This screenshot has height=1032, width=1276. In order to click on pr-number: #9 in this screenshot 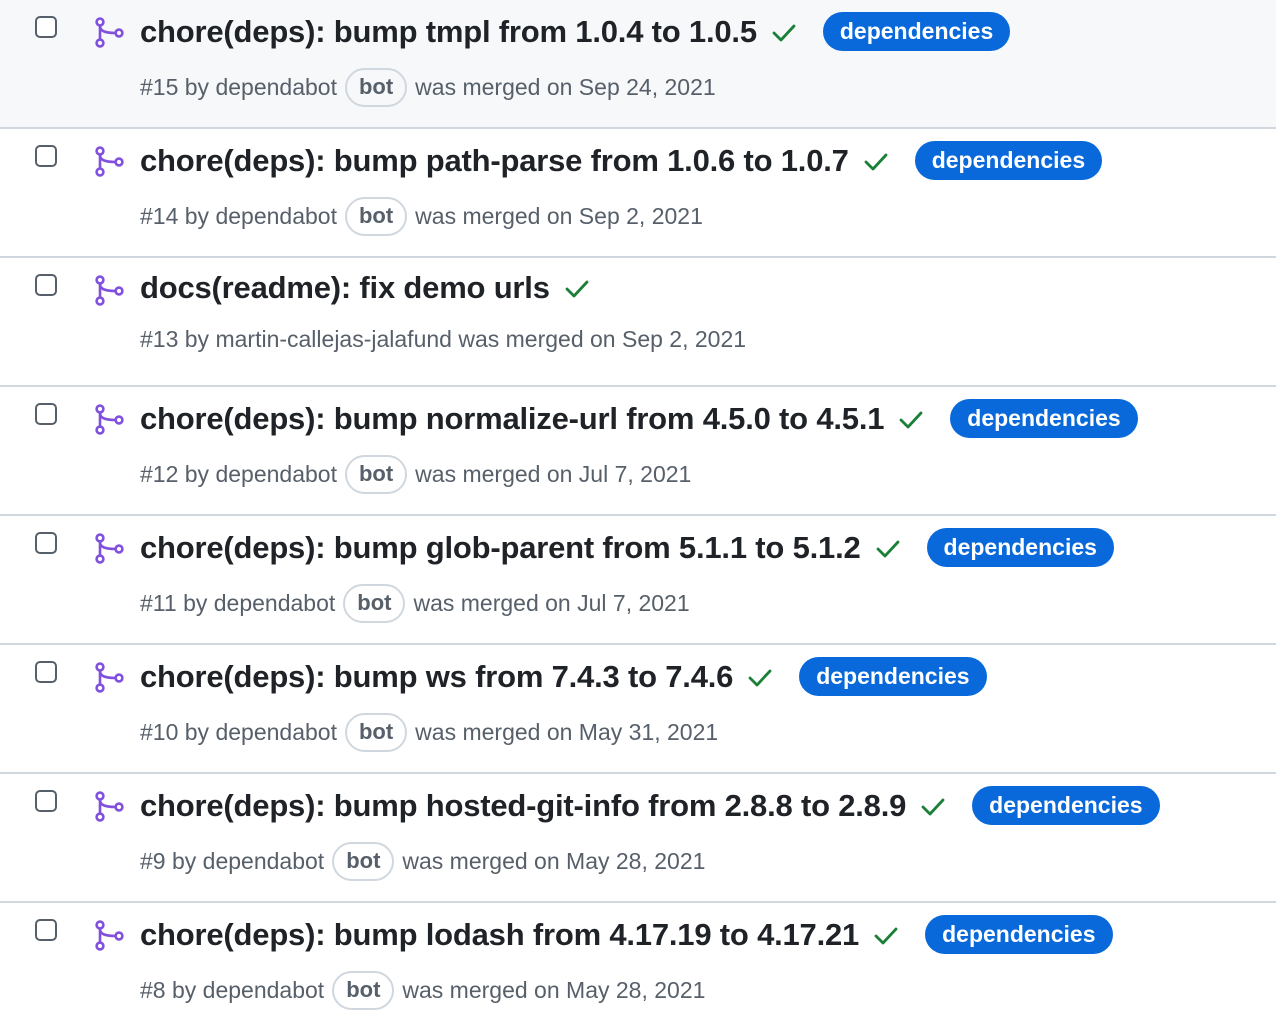, I will do `click(153, 861)`.